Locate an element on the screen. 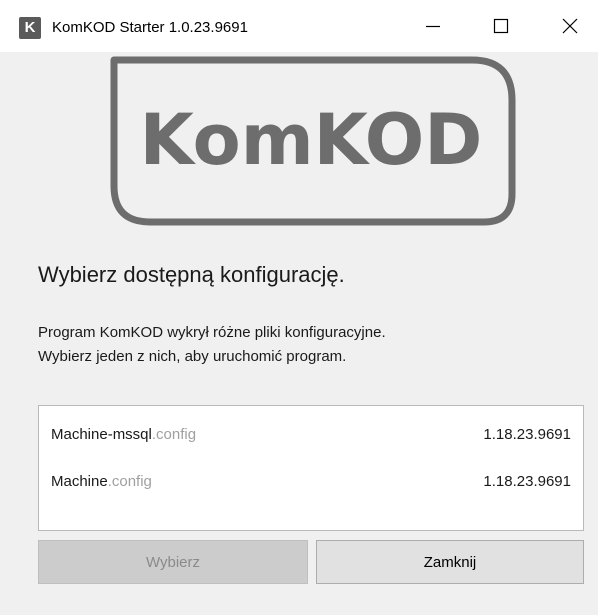 The height and width of the screenshot is (615, 598). page-heading: Wybierz dostępną konfigurację. is located at coordinates (191, 274).